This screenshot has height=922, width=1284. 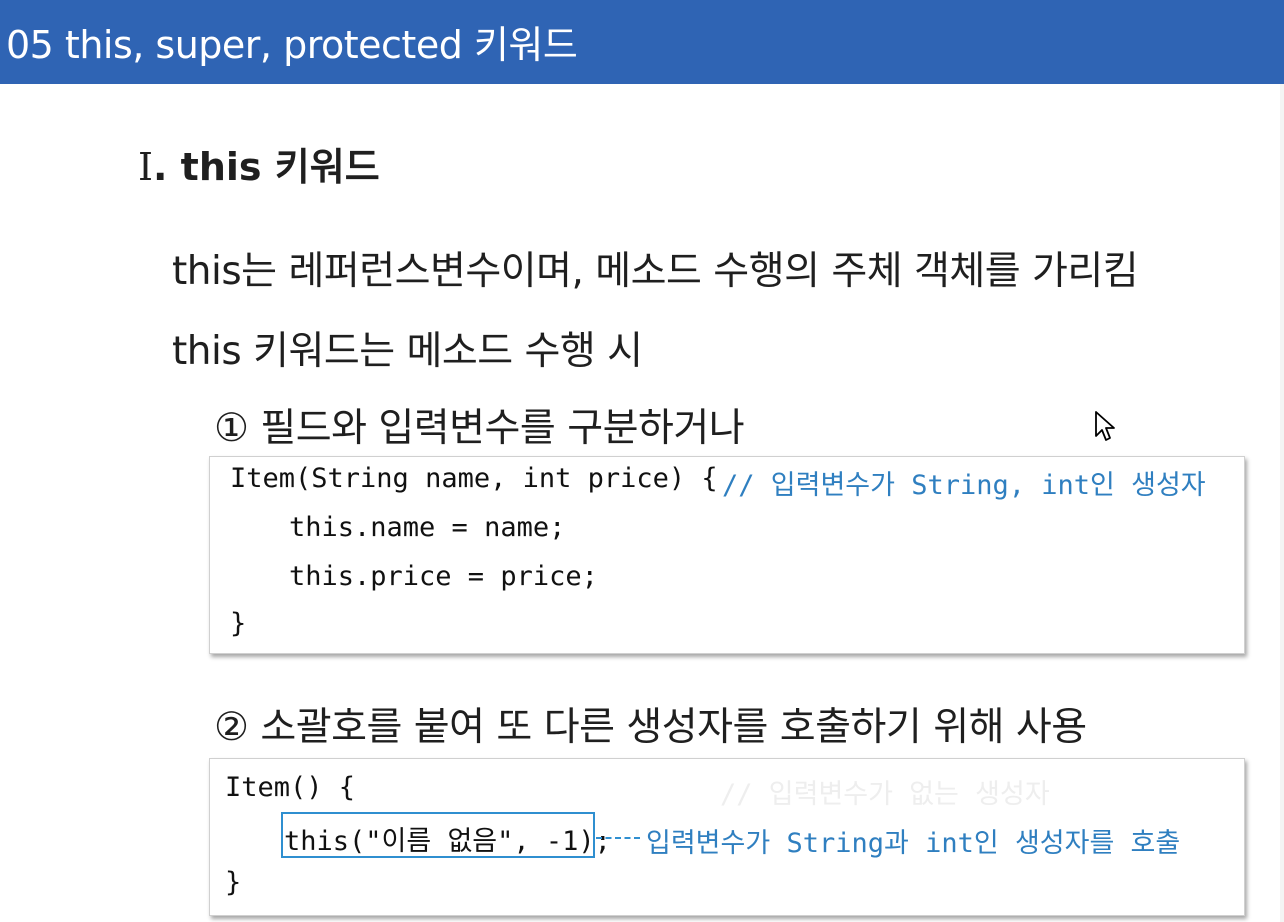 What do you see at coordinates (292, 45) in the screenshot?
I see `slide-title: 05 this, super, protected 키워드` at bounding box center [292, 45].